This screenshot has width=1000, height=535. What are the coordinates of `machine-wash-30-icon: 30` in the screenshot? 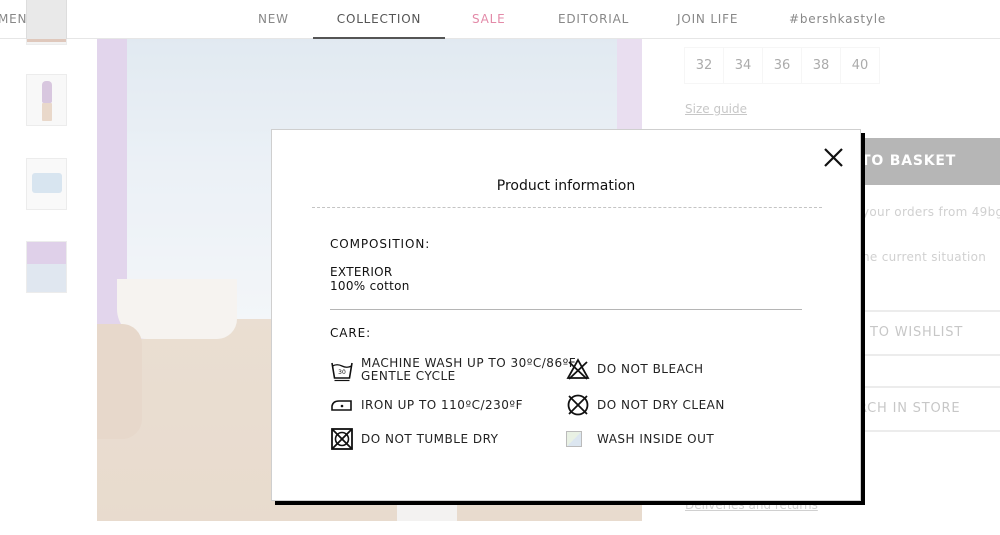 It's located at (342, 370).